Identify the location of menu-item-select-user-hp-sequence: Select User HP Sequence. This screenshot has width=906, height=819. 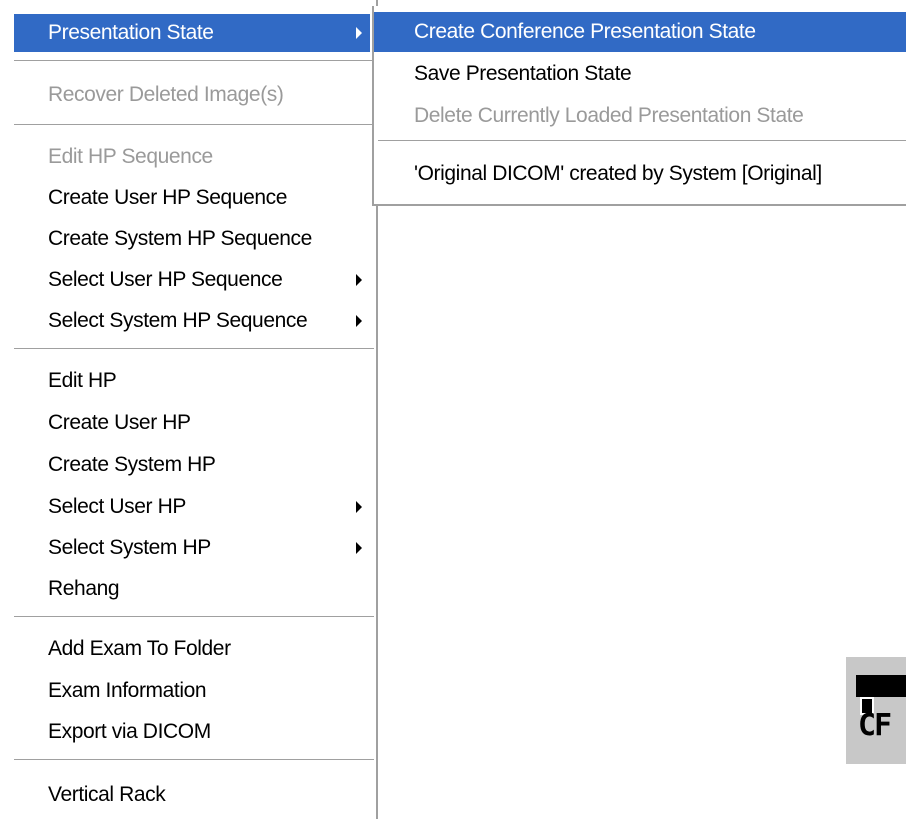
(192, 280).